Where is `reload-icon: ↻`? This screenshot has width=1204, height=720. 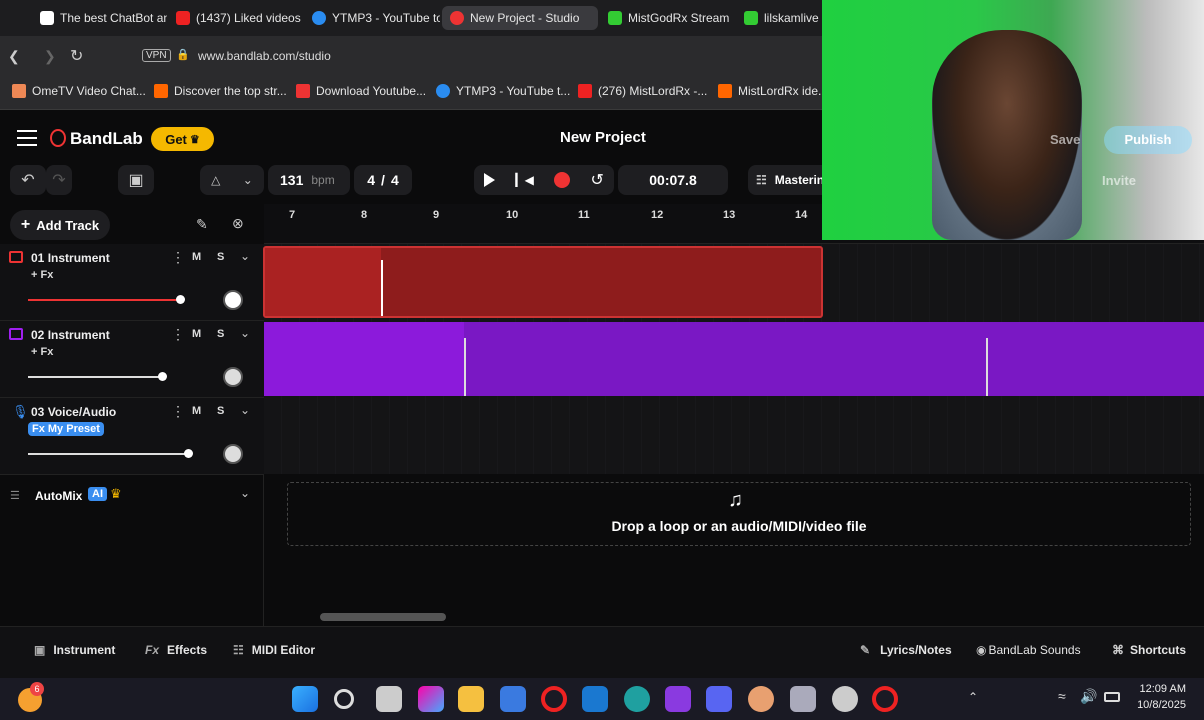
reload-icon: ↻ is located at coordinates (76, 56).